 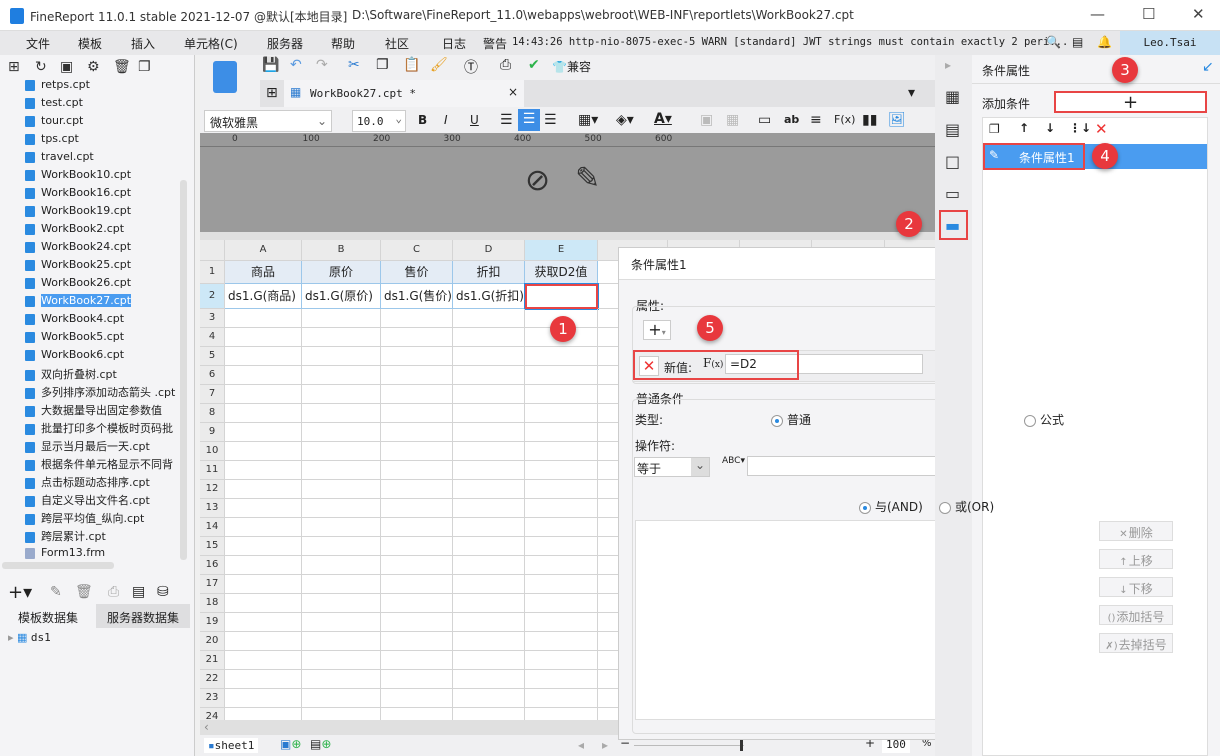 What do you see at coordinates (105, 483) in the screenshot?
I see `file-item: 点击标题动态排序.cpt` at bounding box center [105, 483].